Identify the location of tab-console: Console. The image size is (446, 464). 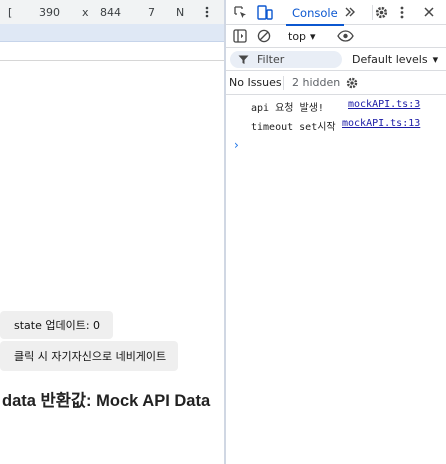
(315, 13).